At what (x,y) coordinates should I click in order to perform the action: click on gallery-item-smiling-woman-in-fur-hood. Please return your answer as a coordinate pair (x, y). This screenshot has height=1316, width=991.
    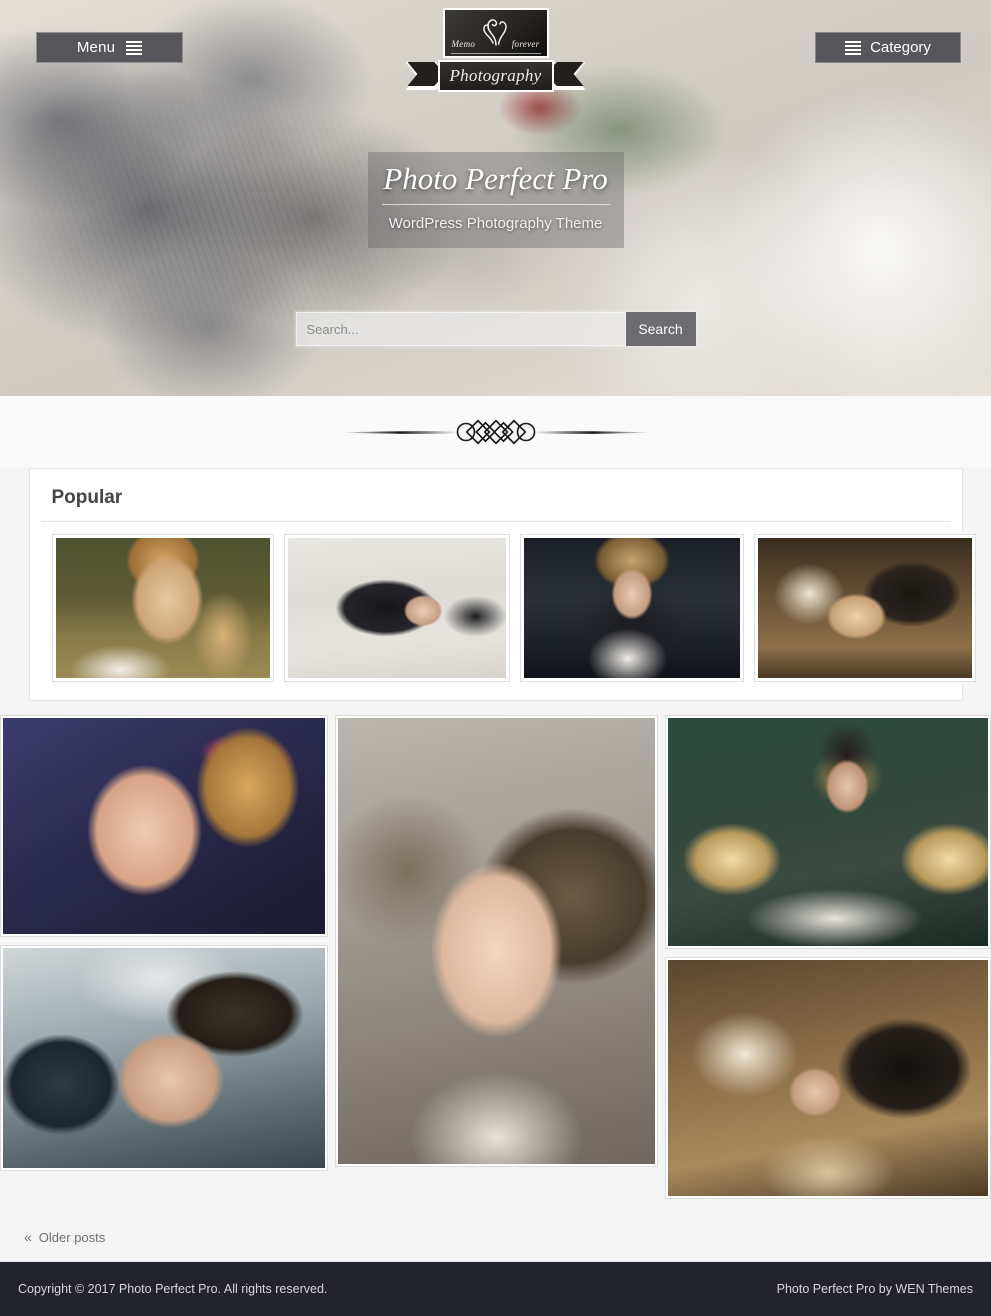
    Looking at the image, I should click on (164, 1058).